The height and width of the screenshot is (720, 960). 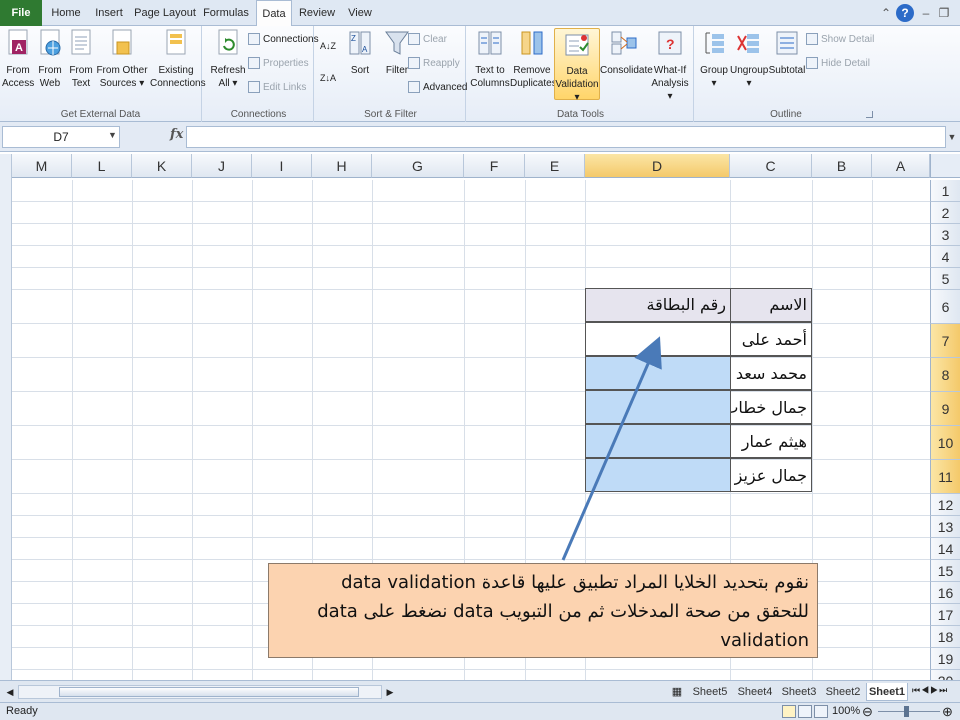 What do you see at coordinates (945, 549) in the screenshot?
I see `row-header-14: 14` at bounding box center [945, 549].